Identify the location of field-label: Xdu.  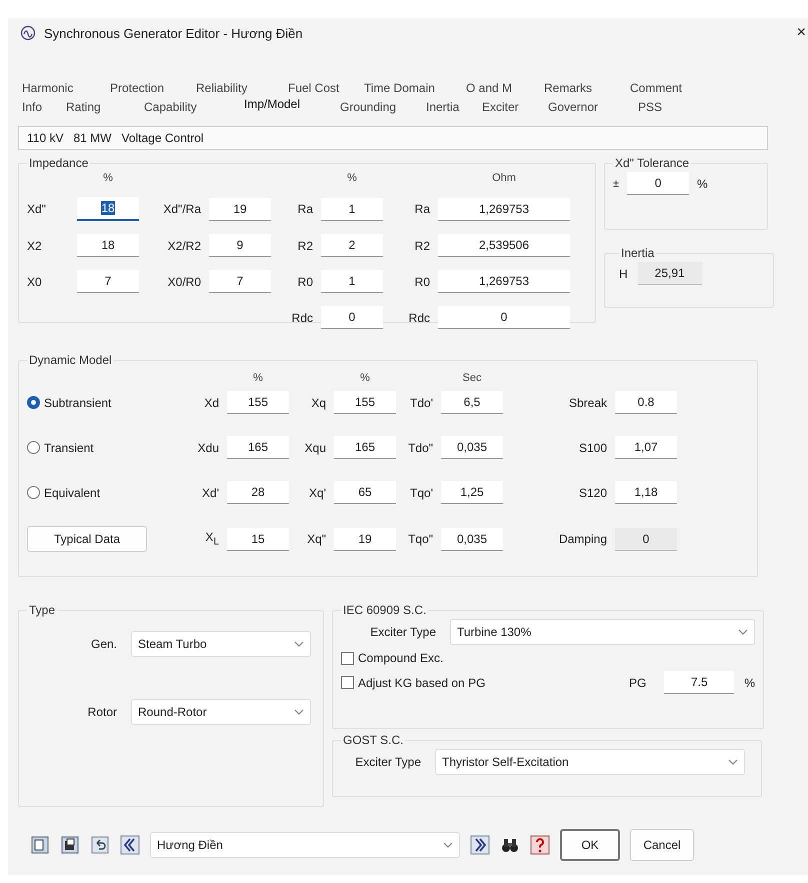
(208, 447).